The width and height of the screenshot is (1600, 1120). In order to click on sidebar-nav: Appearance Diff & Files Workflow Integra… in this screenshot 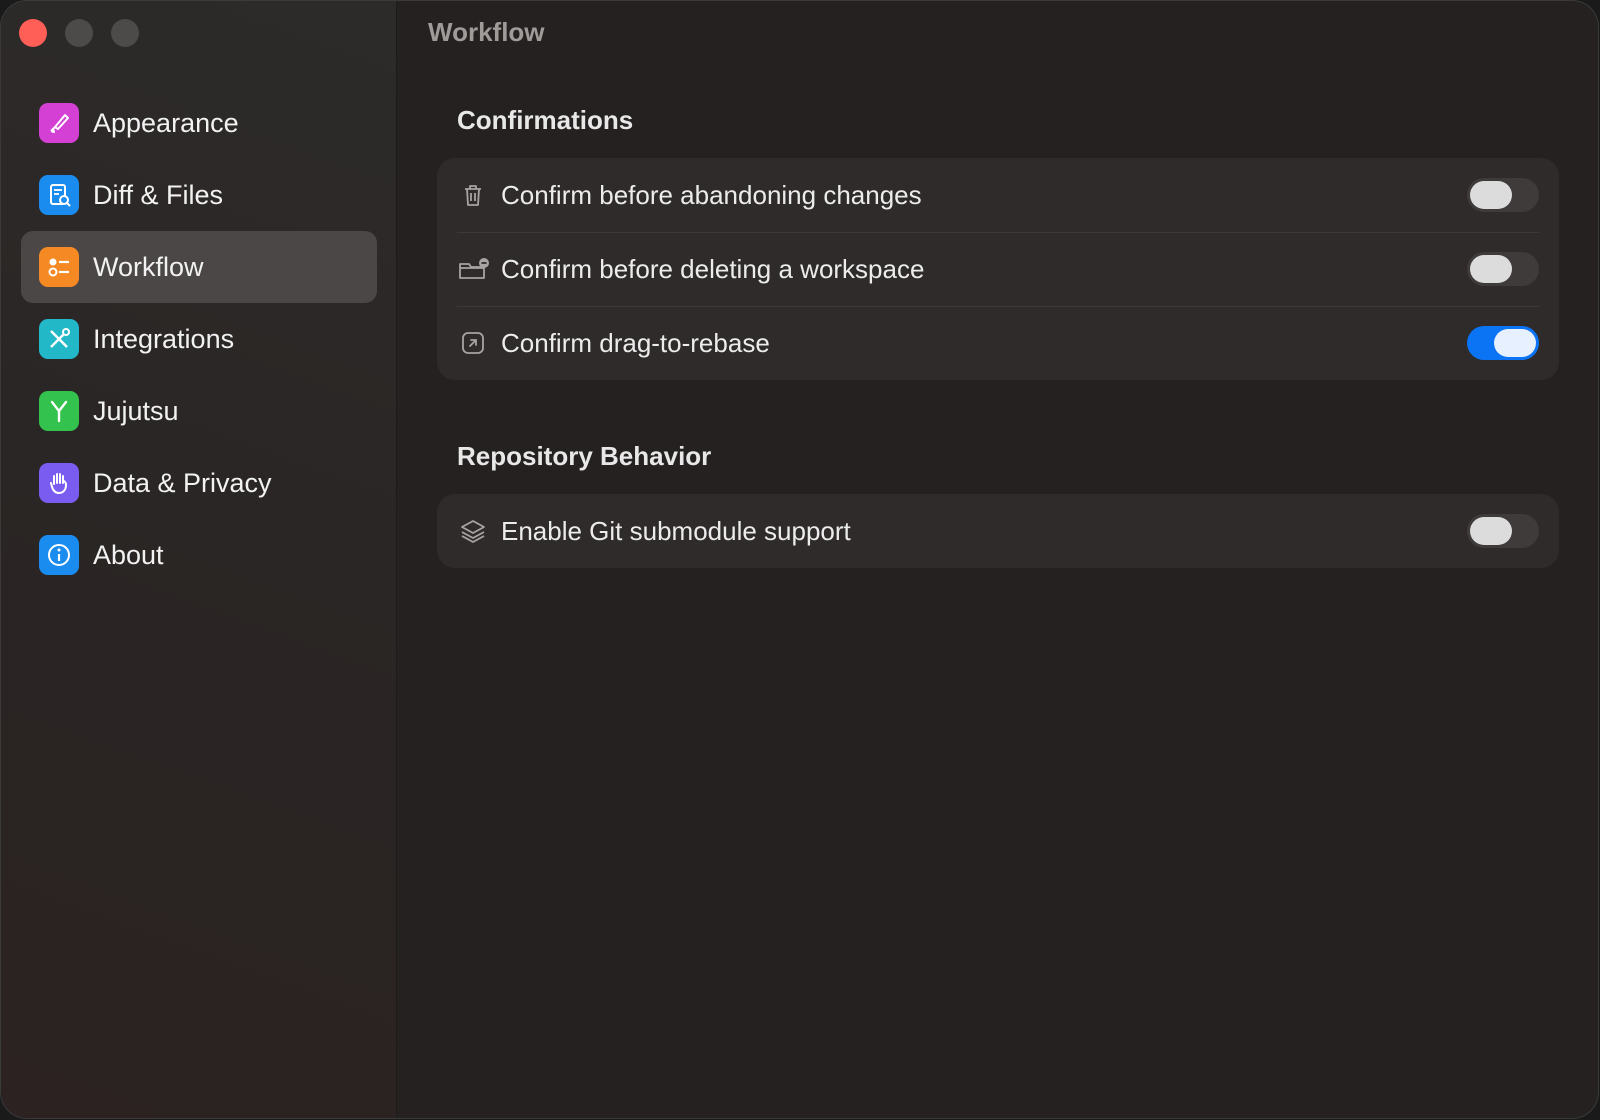, I will do `click(199, 339)`.